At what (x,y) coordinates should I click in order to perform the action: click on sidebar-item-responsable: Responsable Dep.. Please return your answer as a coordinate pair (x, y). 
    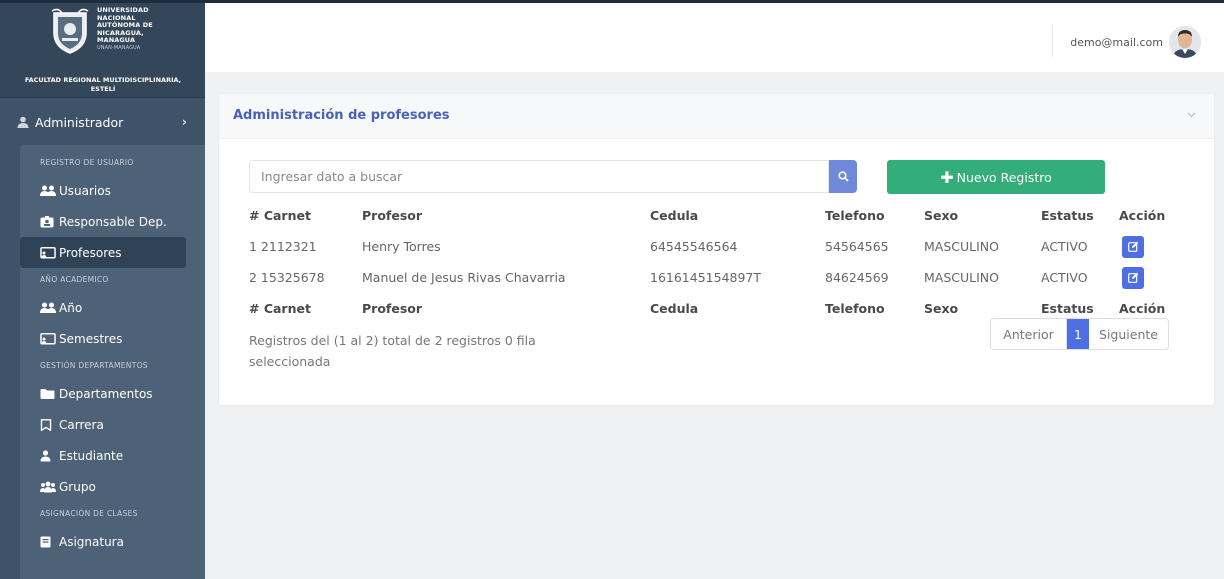
    Looking at the image, I should click on (112, 221).